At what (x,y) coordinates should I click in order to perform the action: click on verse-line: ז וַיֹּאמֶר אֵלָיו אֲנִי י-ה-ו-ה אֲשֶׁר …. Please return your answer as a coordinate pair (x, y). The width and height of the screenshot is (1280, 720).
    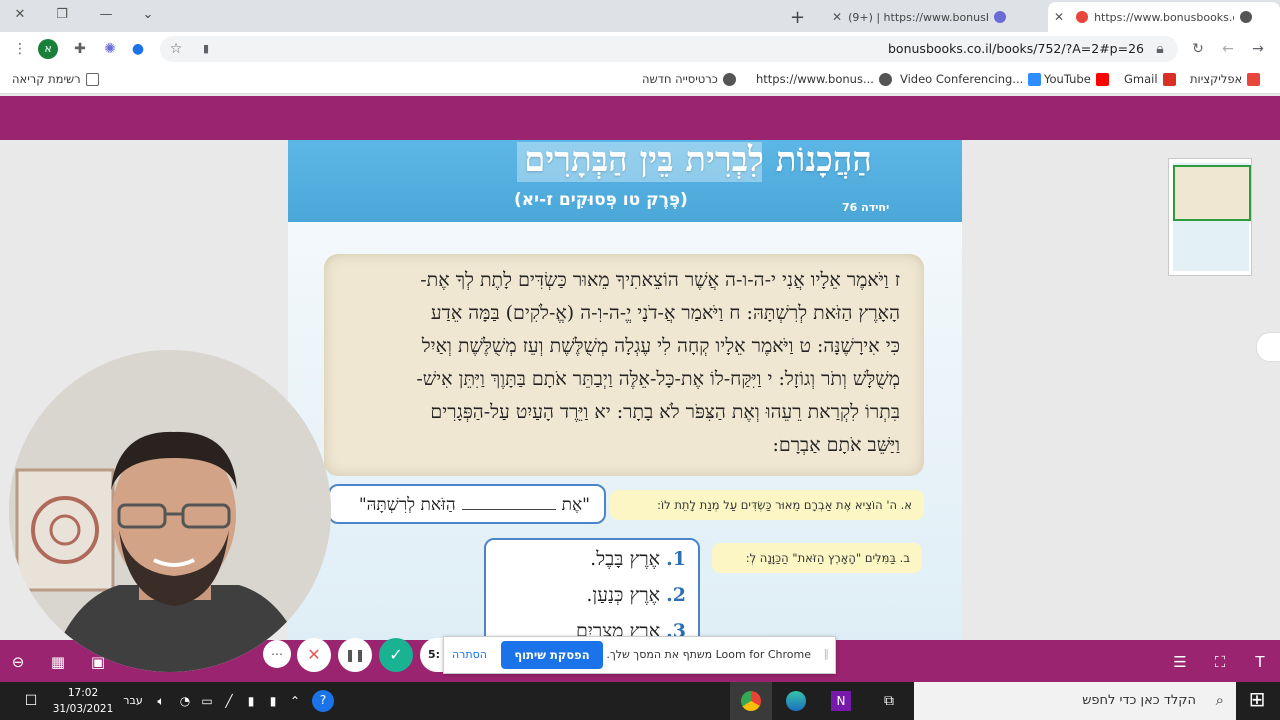
    Looking at the image, I should click on (660, 280).